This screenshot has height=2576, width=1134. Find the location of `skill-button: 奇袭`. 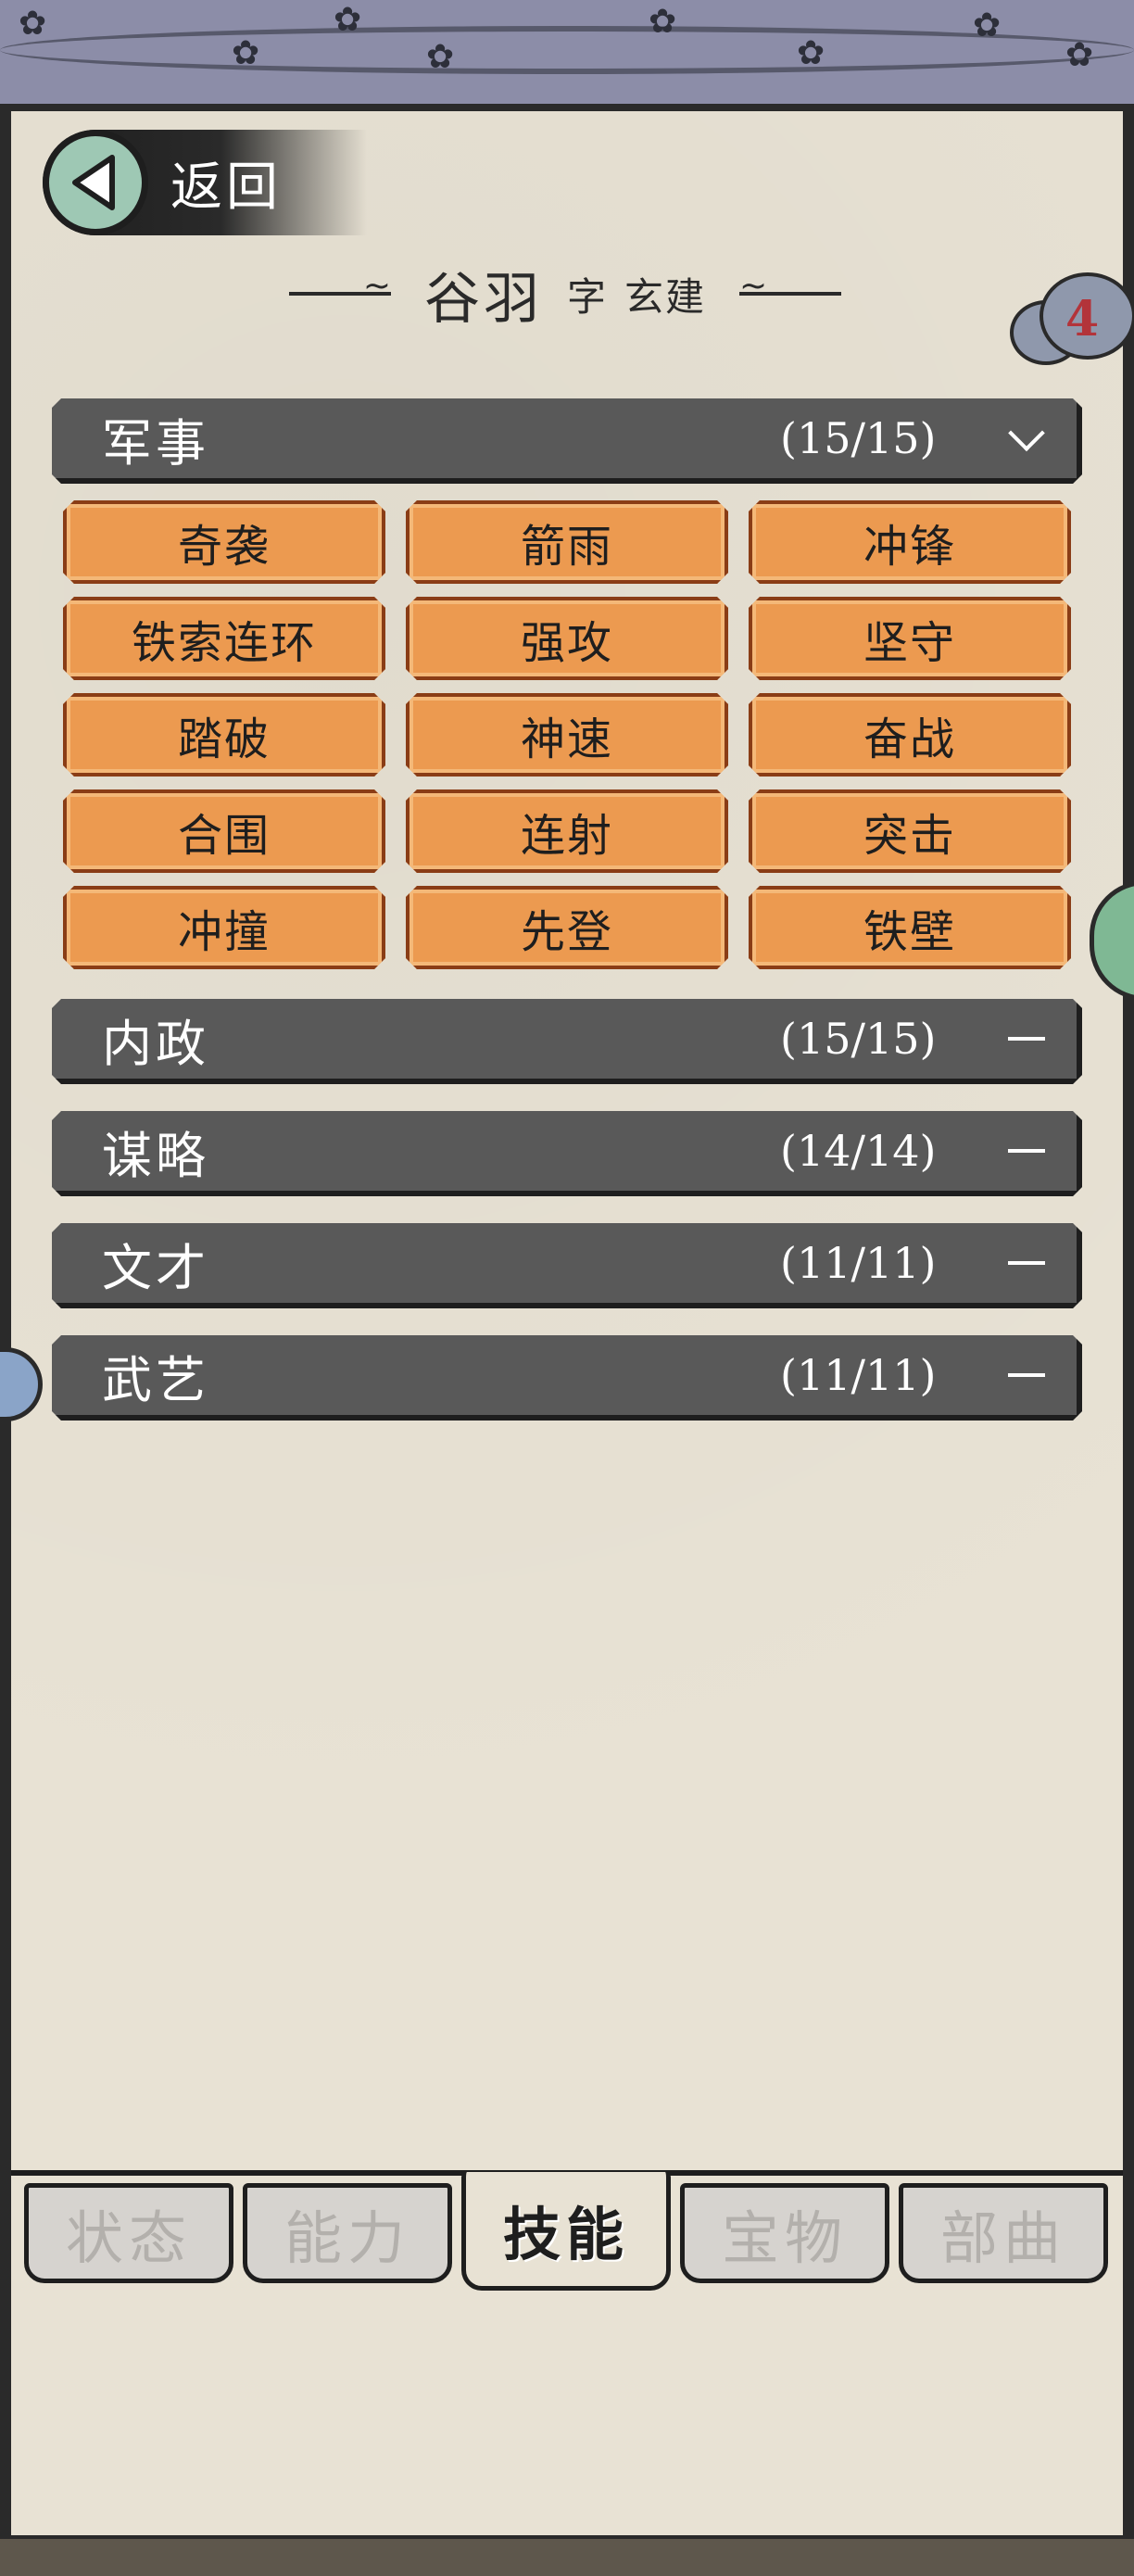

skill-button: 奇袭 is located at coordinates (224, 542).